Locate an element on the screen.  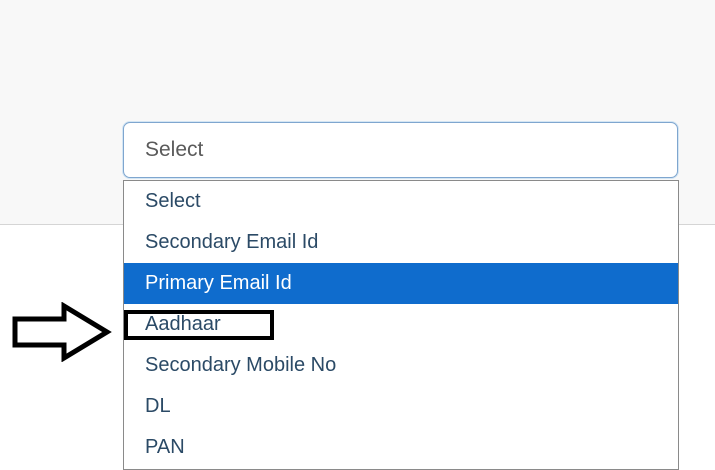
option-secondary-mobile-no: Secondary Mobile No is located at coordinates (401, 365).